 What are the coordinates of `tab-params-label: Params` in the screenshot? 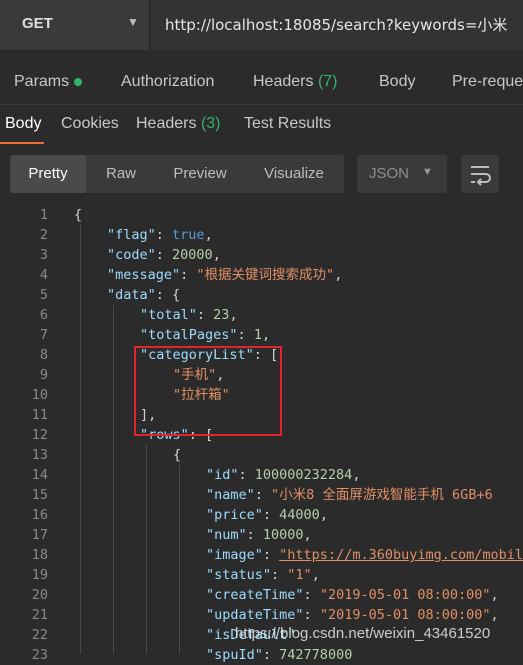 It's located at (42, 81).